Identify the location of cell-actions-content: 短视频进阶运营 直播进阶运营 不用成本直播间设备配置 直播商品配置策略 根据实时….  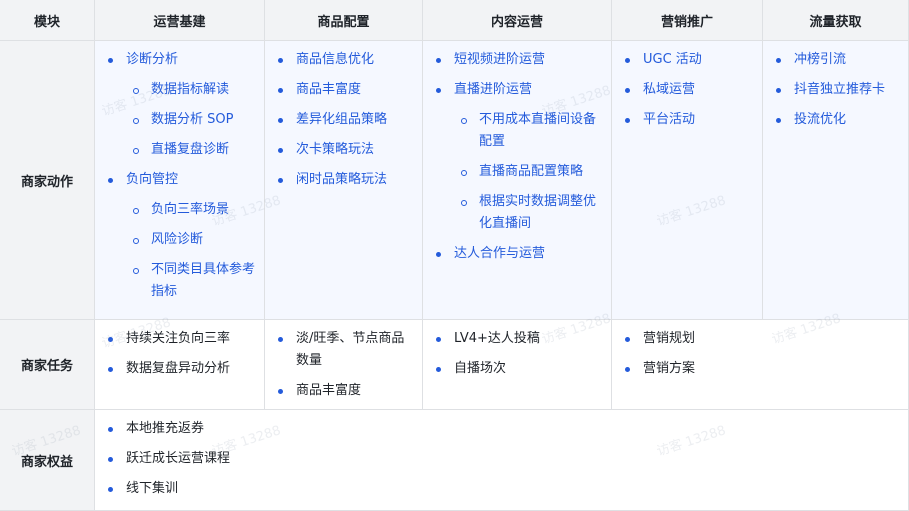
(517, 180).